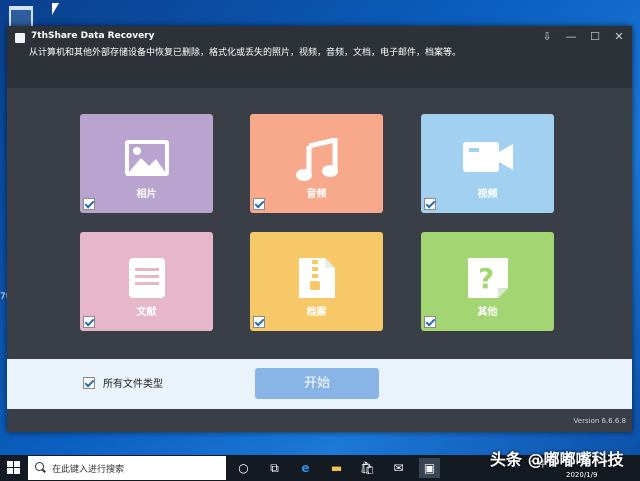 This screenshot has width=640, height=481. What do you see at coordinates (430, 322) in the screenshot?
I see `other-checkbox` at bounding box center [430, 322].